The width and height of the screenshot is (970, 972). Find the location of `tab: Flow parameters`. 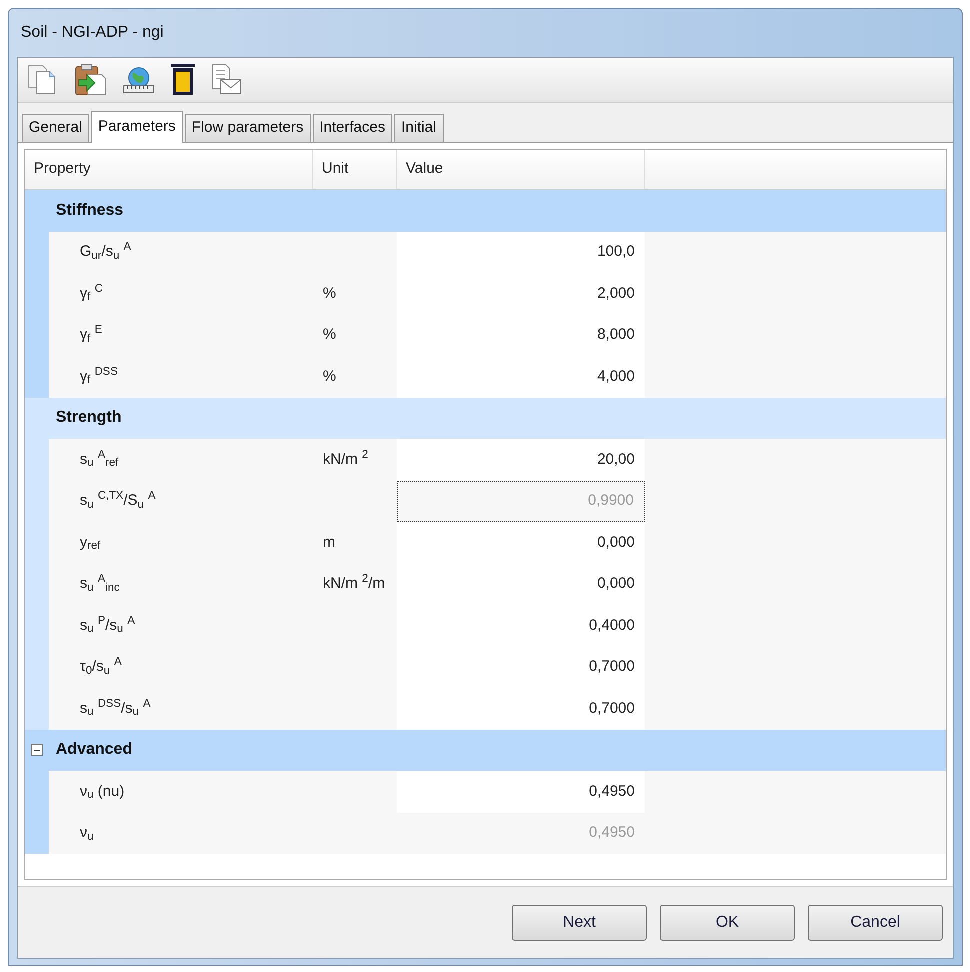

tab: Flow parameters is located at coordinates (247, 128).